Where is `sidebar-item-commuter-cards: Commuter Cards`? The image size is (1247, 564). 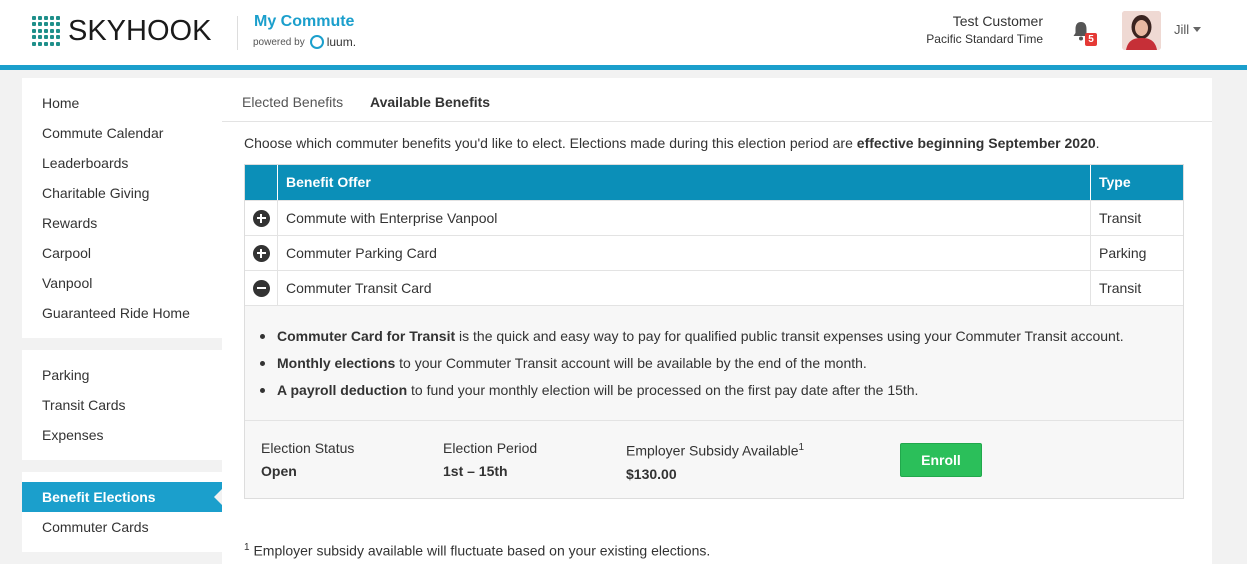 sidebar-item-commuter-cards: Commuter Cards is located at coordinates (122, 527).